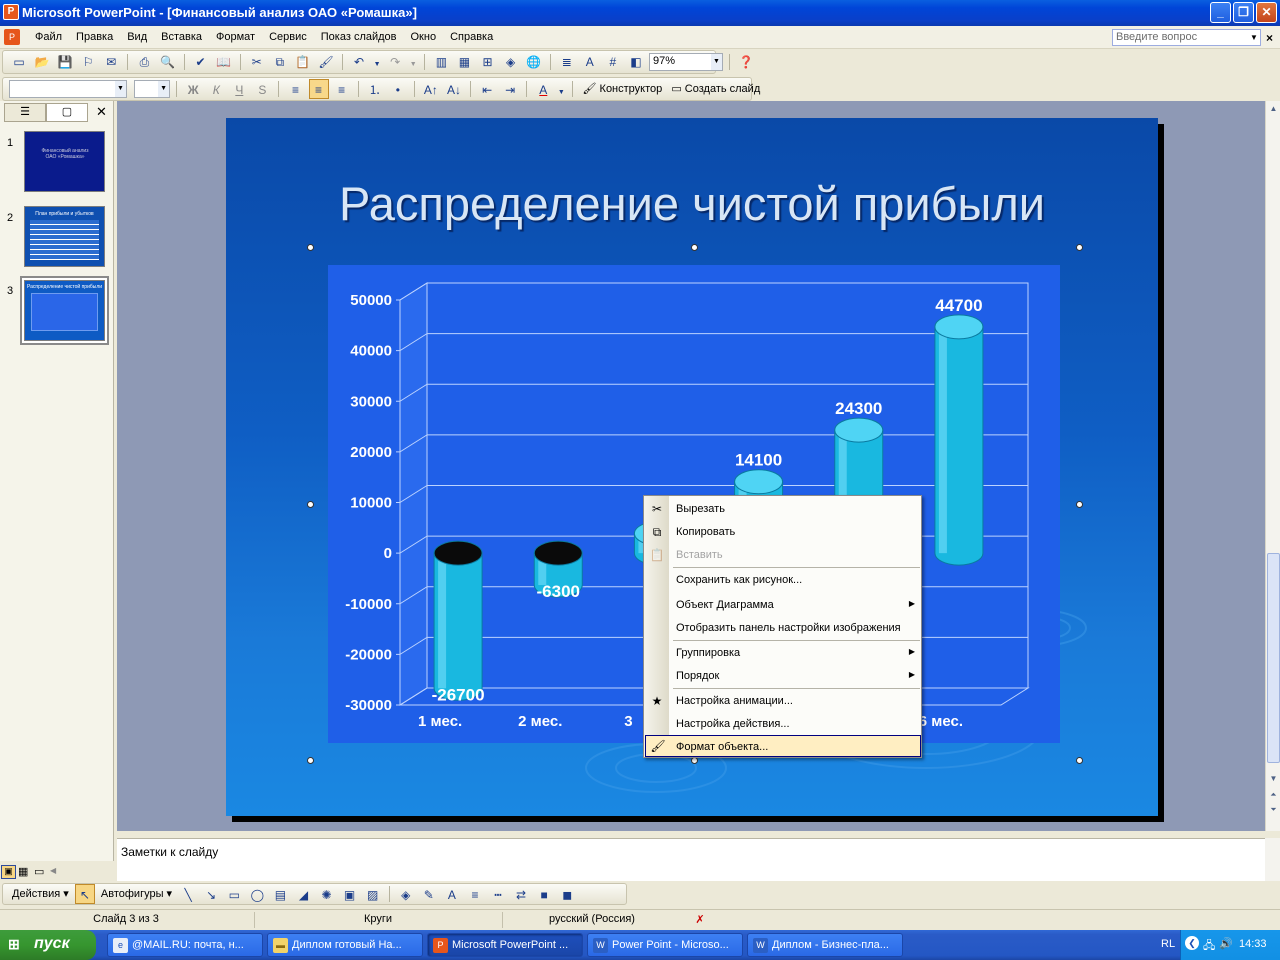 The height and width of the screenshot is (960, 1280). I want to click on slide-thumbnail-1: Финансовый анализ ОАО «Ромашка», so click(64, 161).